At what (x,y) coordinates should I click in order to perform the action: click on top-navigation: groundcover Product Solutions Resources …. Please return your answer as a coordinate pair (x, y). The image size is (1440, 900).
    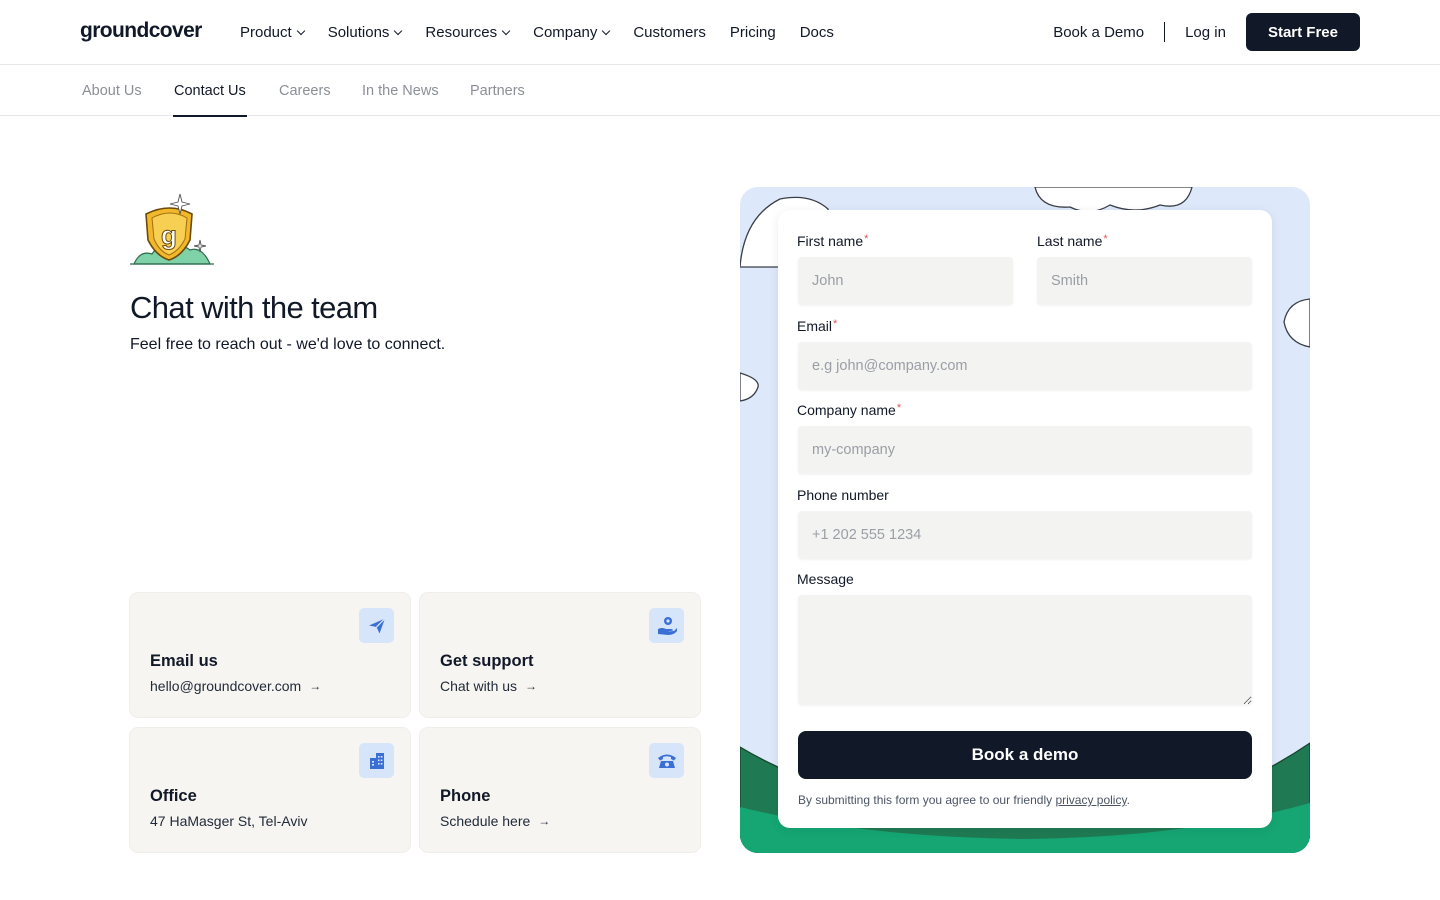
    Looking at the image, I should click on (720, 32).